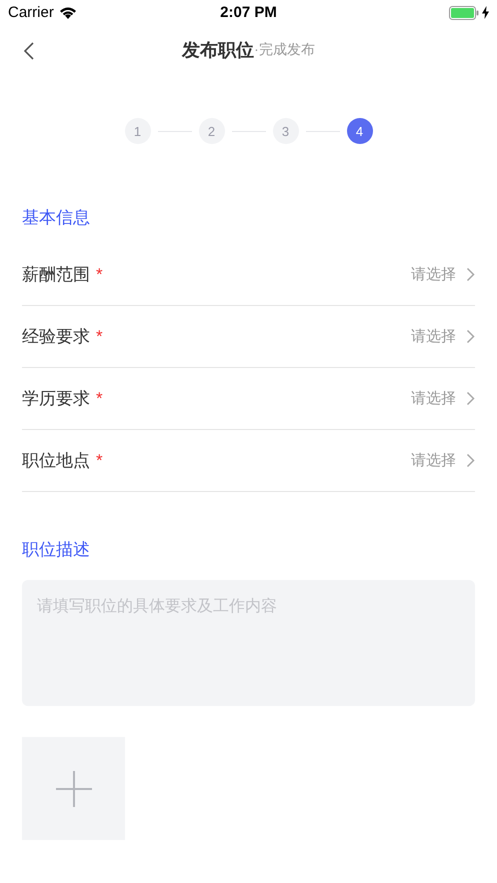 Image resolution: width=497 pixels, height=883 pixels. What do you see at coordinates (248, 337) in the screenshot?
I see `select-row: 经验要求 * 请选择` at bounding box center [248, 337].